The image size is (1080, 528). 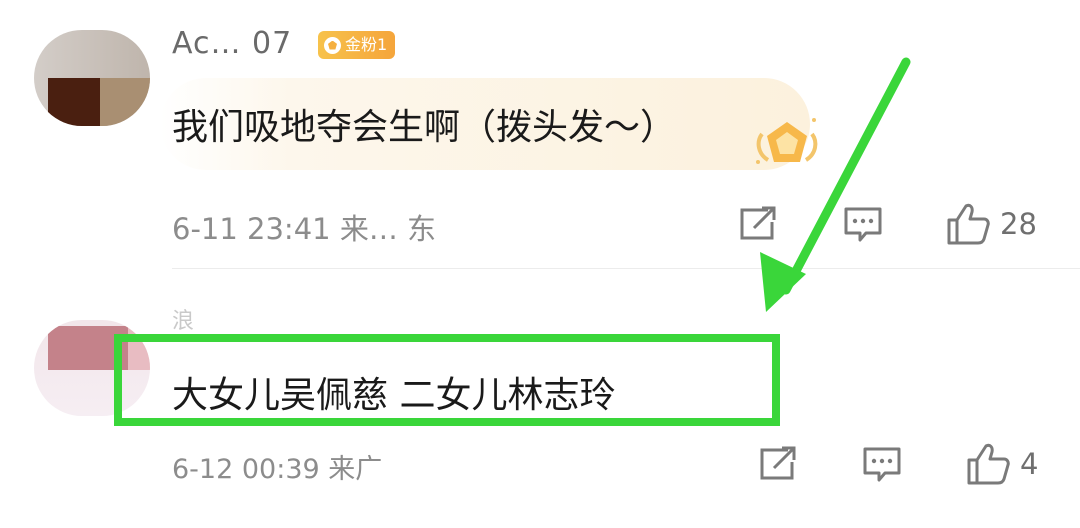 I want to click on comment-text: 大女儿吴佩慈 二女儿林志玲, so click(x=394, y=395).